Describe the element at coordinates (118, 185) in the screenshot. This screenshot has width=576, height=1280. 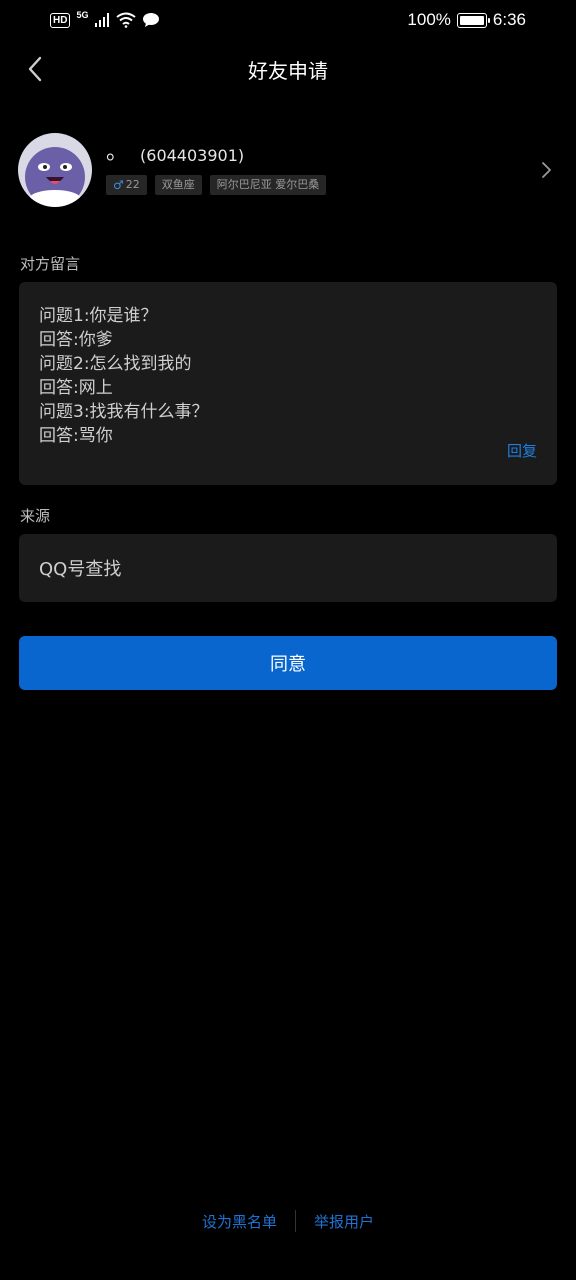
I see `male-icon: ♂` at that location.